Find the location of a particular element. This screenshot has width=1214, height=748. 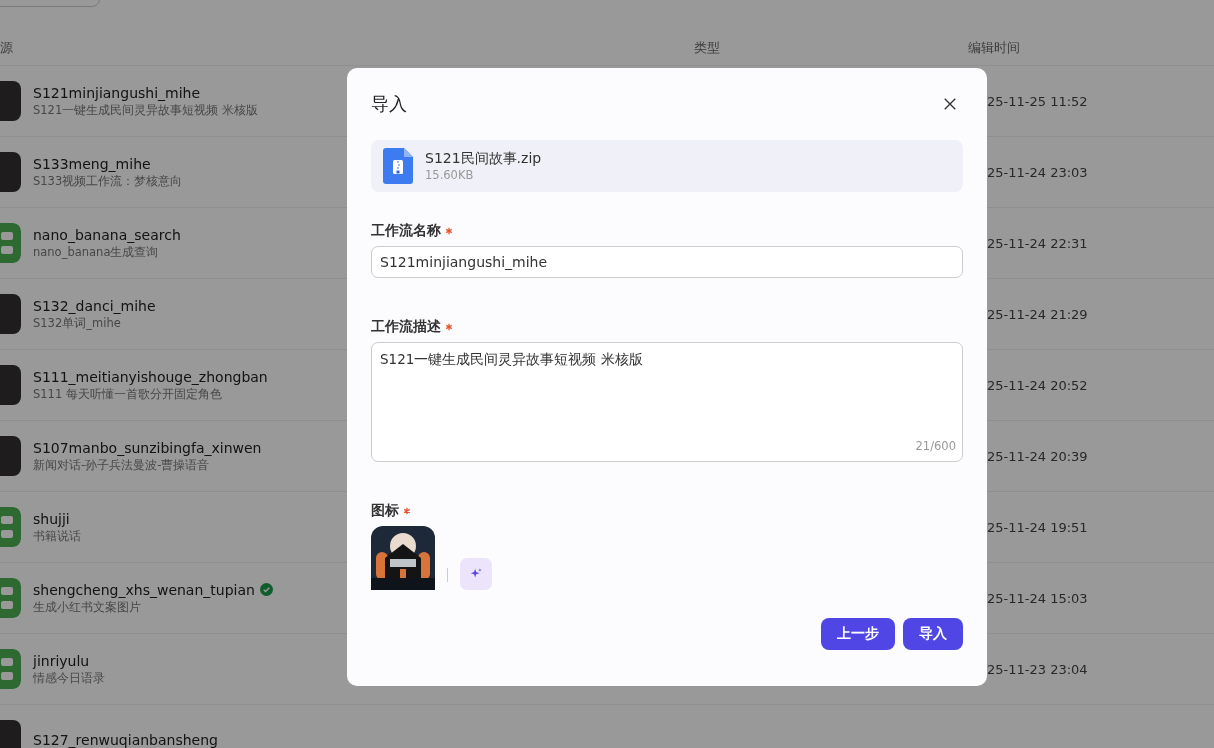

field-label: 工作流名称 is located at coordinates (406, 231).